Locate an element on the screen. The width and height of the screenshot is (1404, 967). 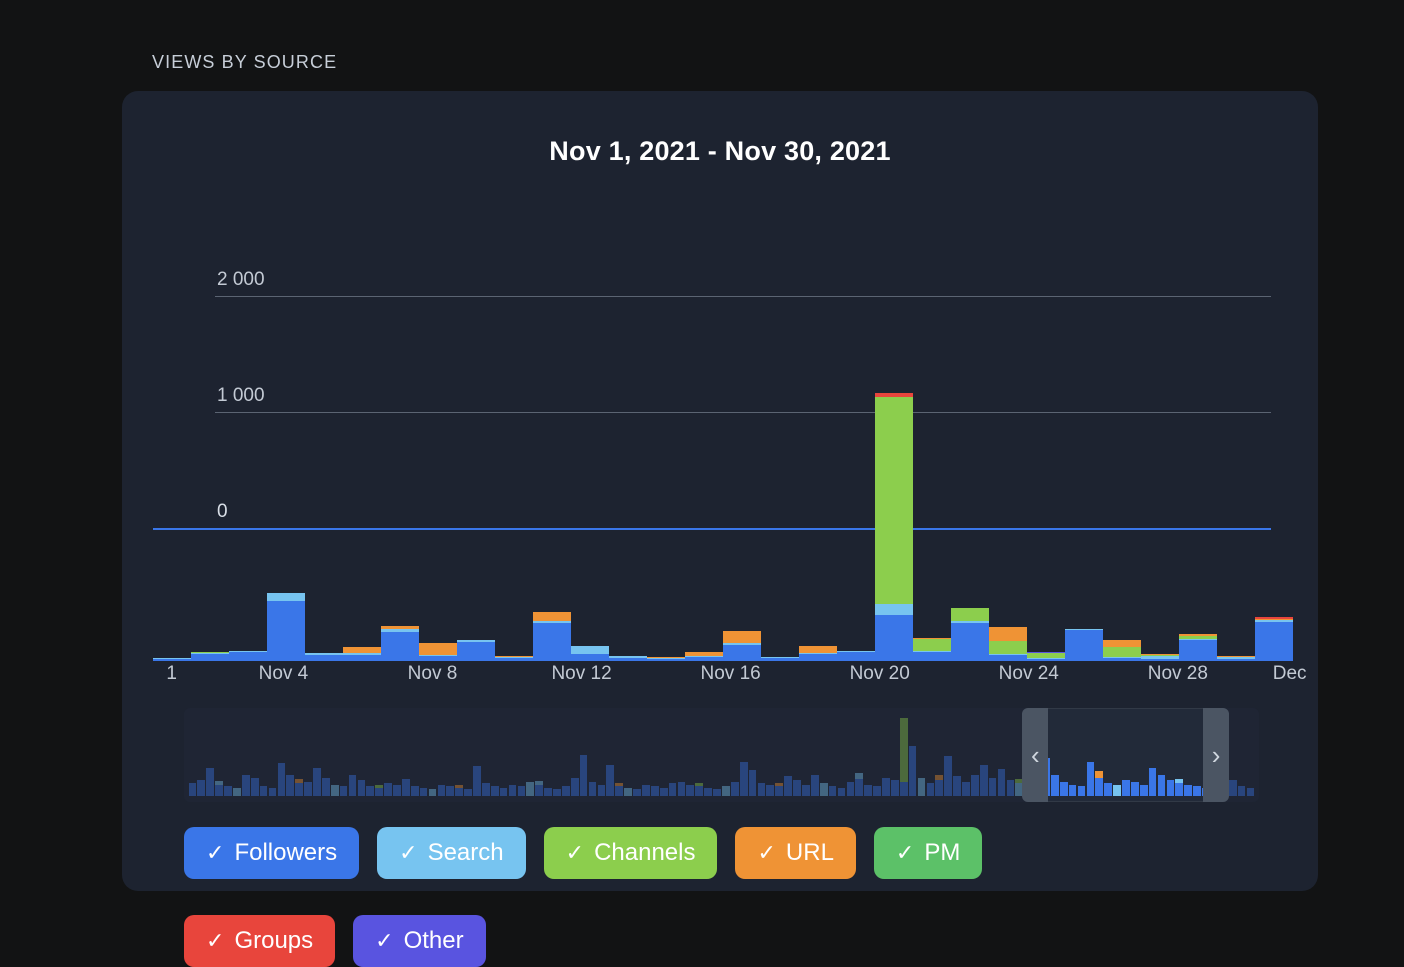
legend-button-groups: ✓ Groups is located at coordinates (260, 941).